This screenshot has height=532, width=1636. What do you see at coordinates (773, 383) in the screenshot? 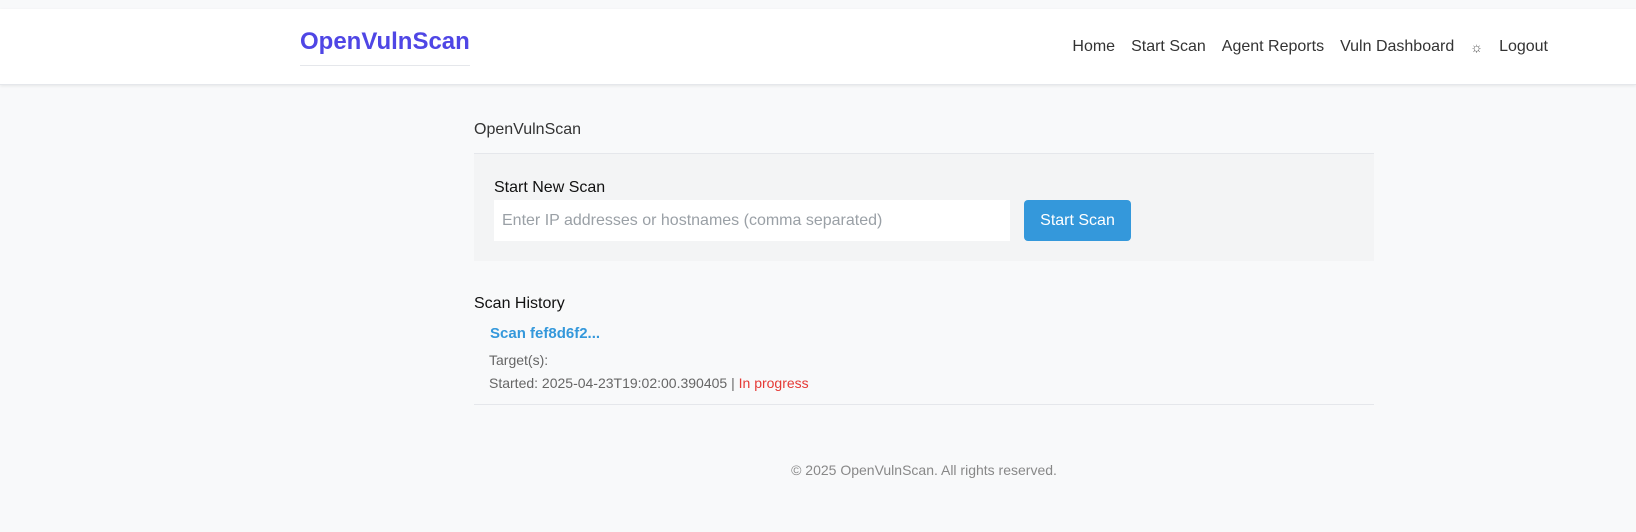
I see `status-badge: In progress` at bounding box center [773, 383].